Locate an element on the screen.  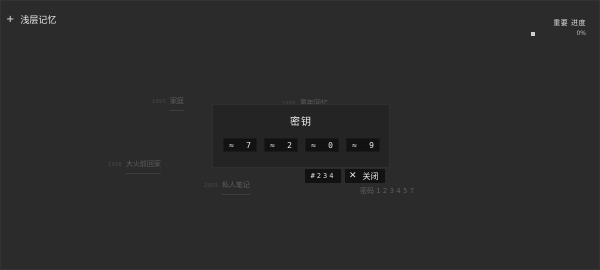
page-title: 浅层记忆 is located at coordinates (38, 21).